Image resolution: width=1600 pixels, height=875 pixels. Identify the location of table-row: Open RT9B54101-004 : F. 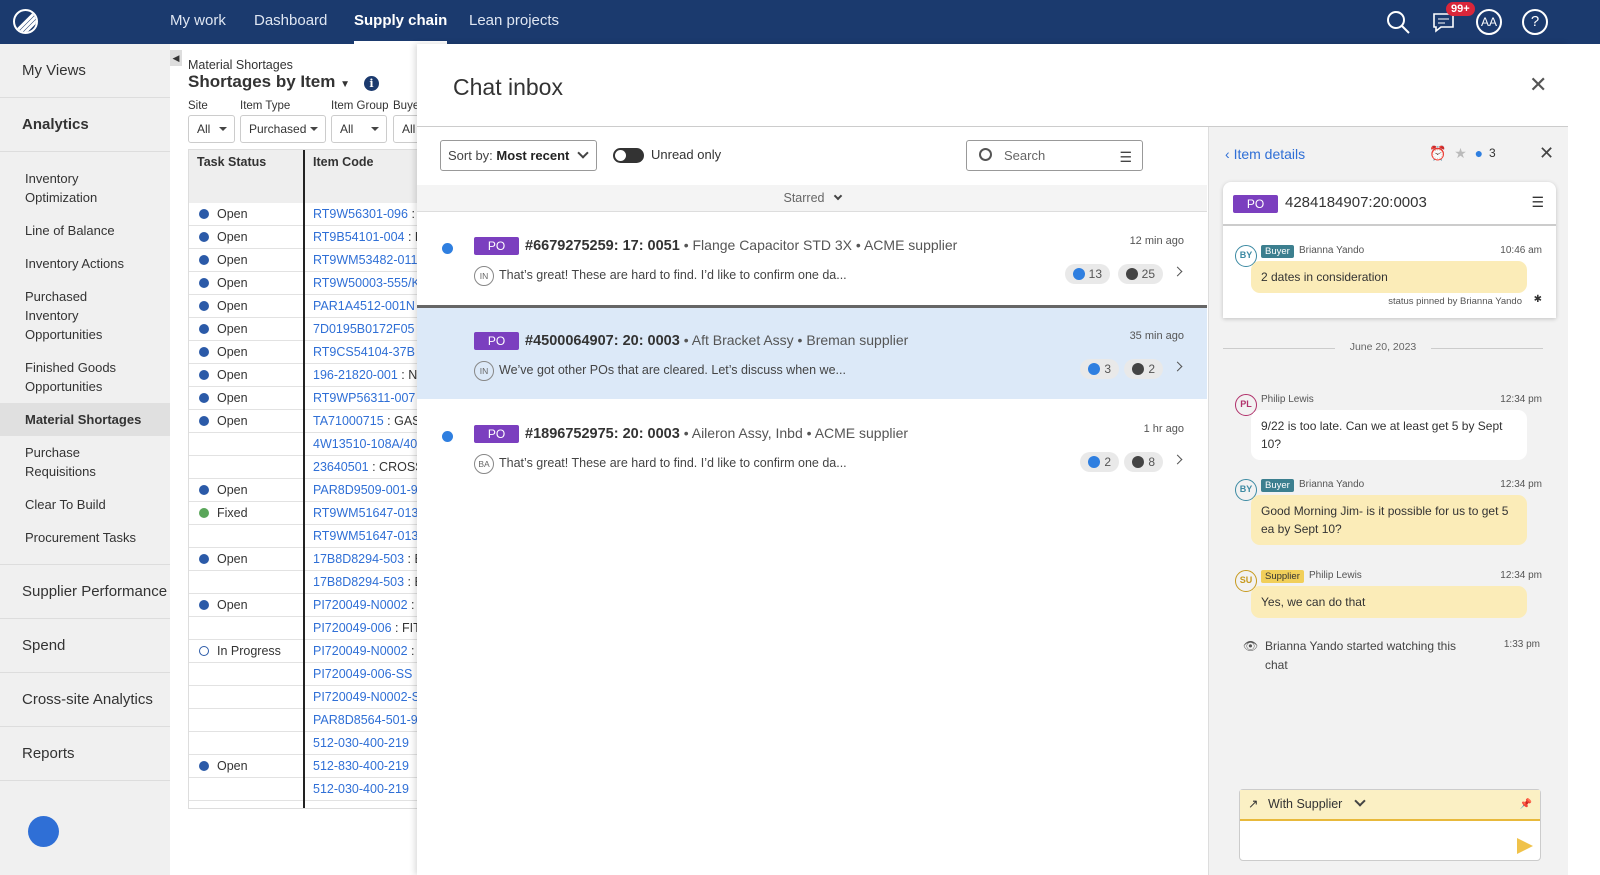
(308, 237).